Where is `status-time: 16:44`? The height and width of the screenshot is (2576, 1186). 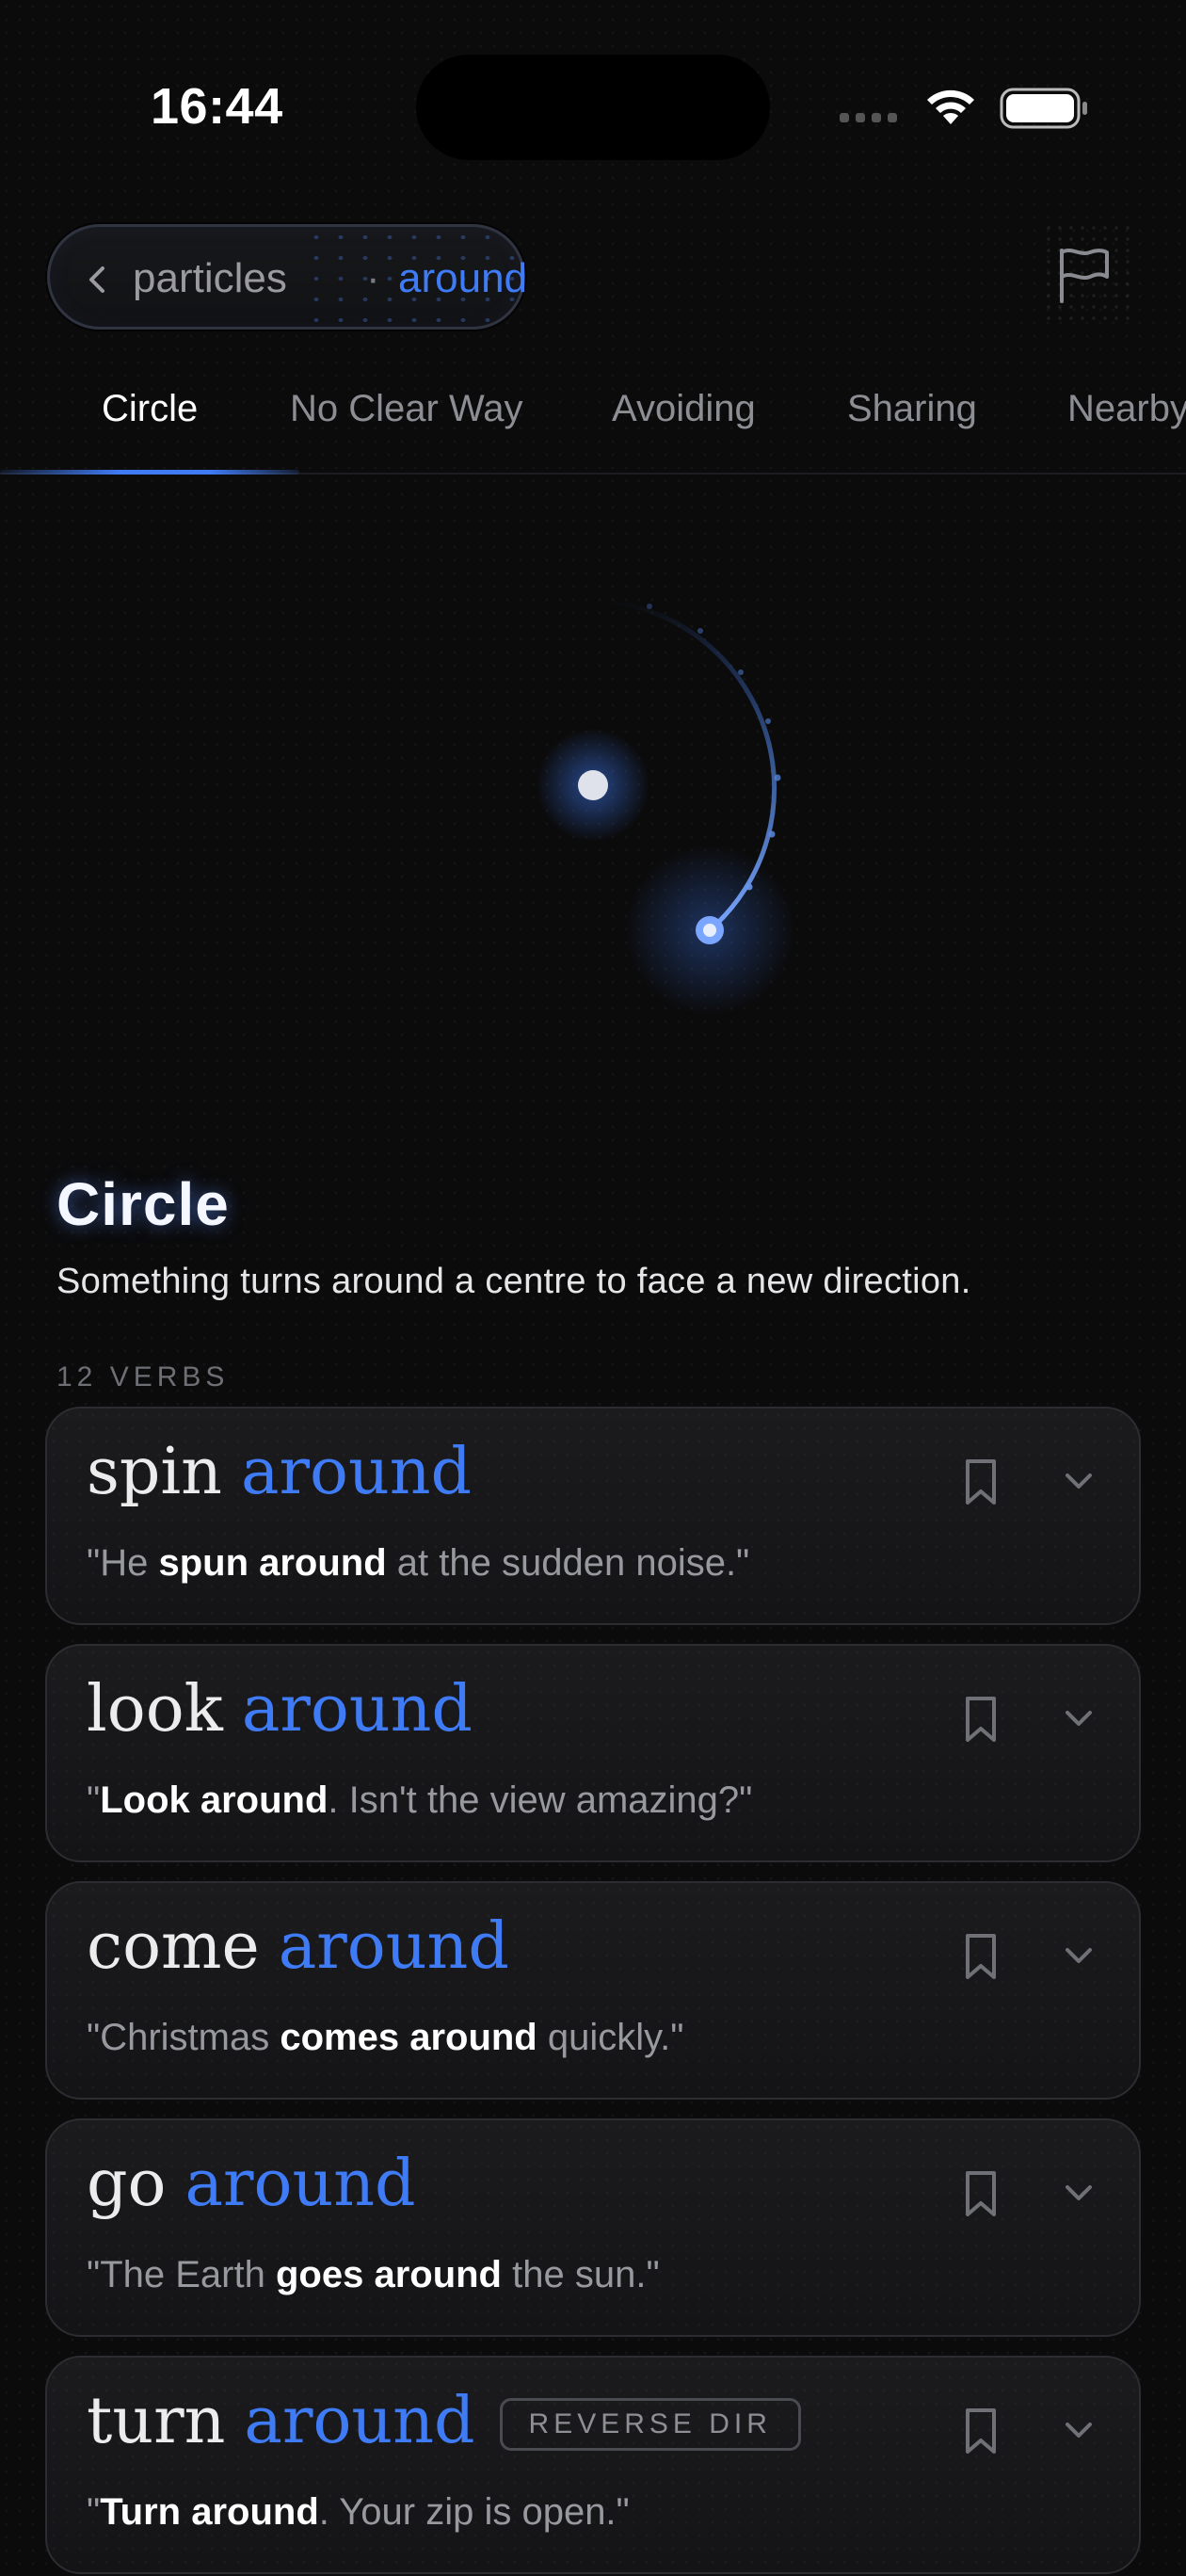
status-time: 16:44 is located at coordinates (217, 106).